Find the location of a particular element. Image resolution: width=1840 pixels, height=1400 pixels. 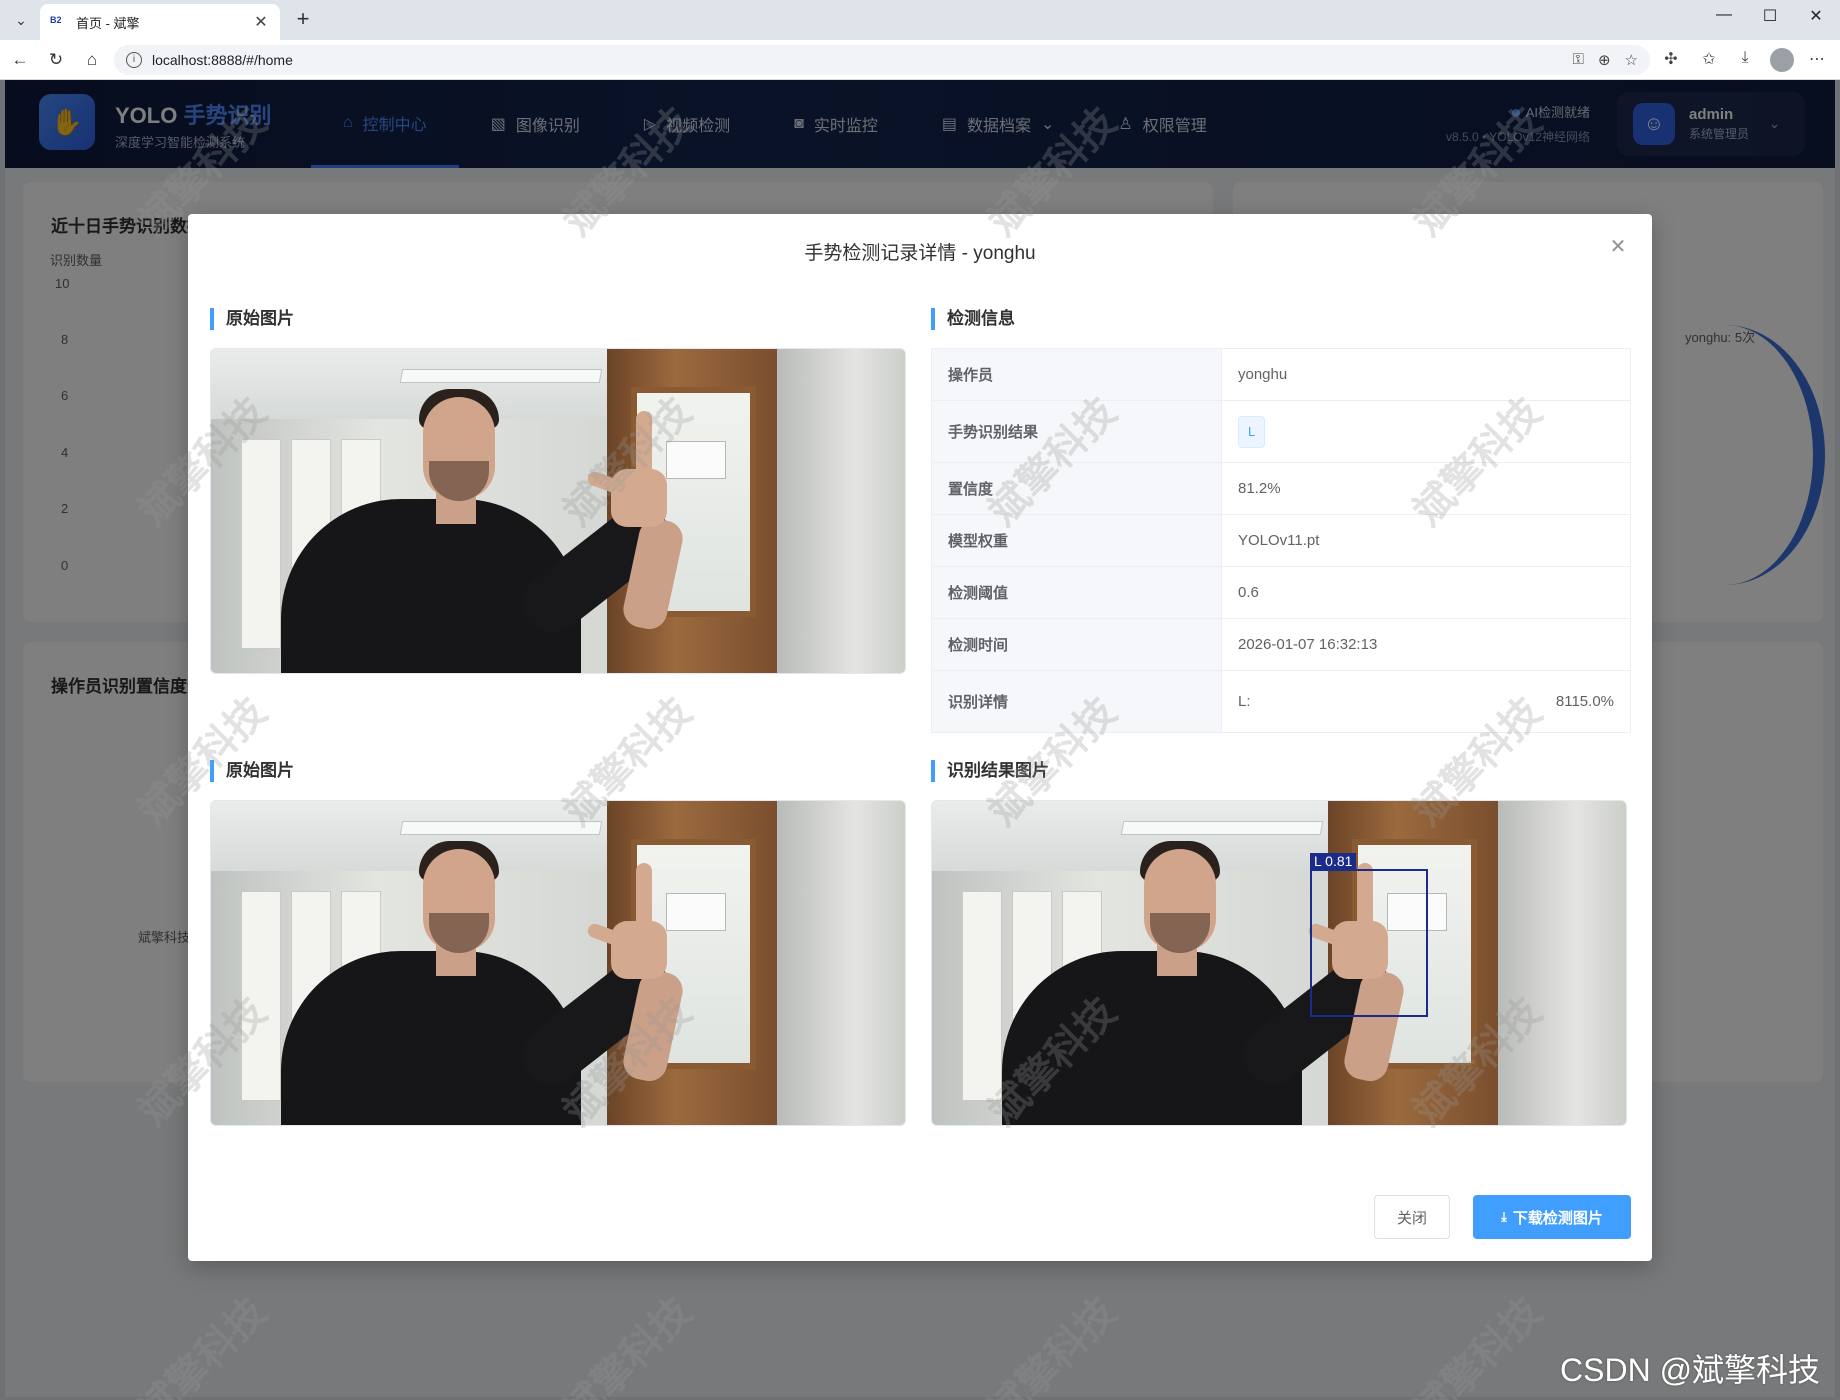

minimize-button: — is located at coordinates (1724, 15).